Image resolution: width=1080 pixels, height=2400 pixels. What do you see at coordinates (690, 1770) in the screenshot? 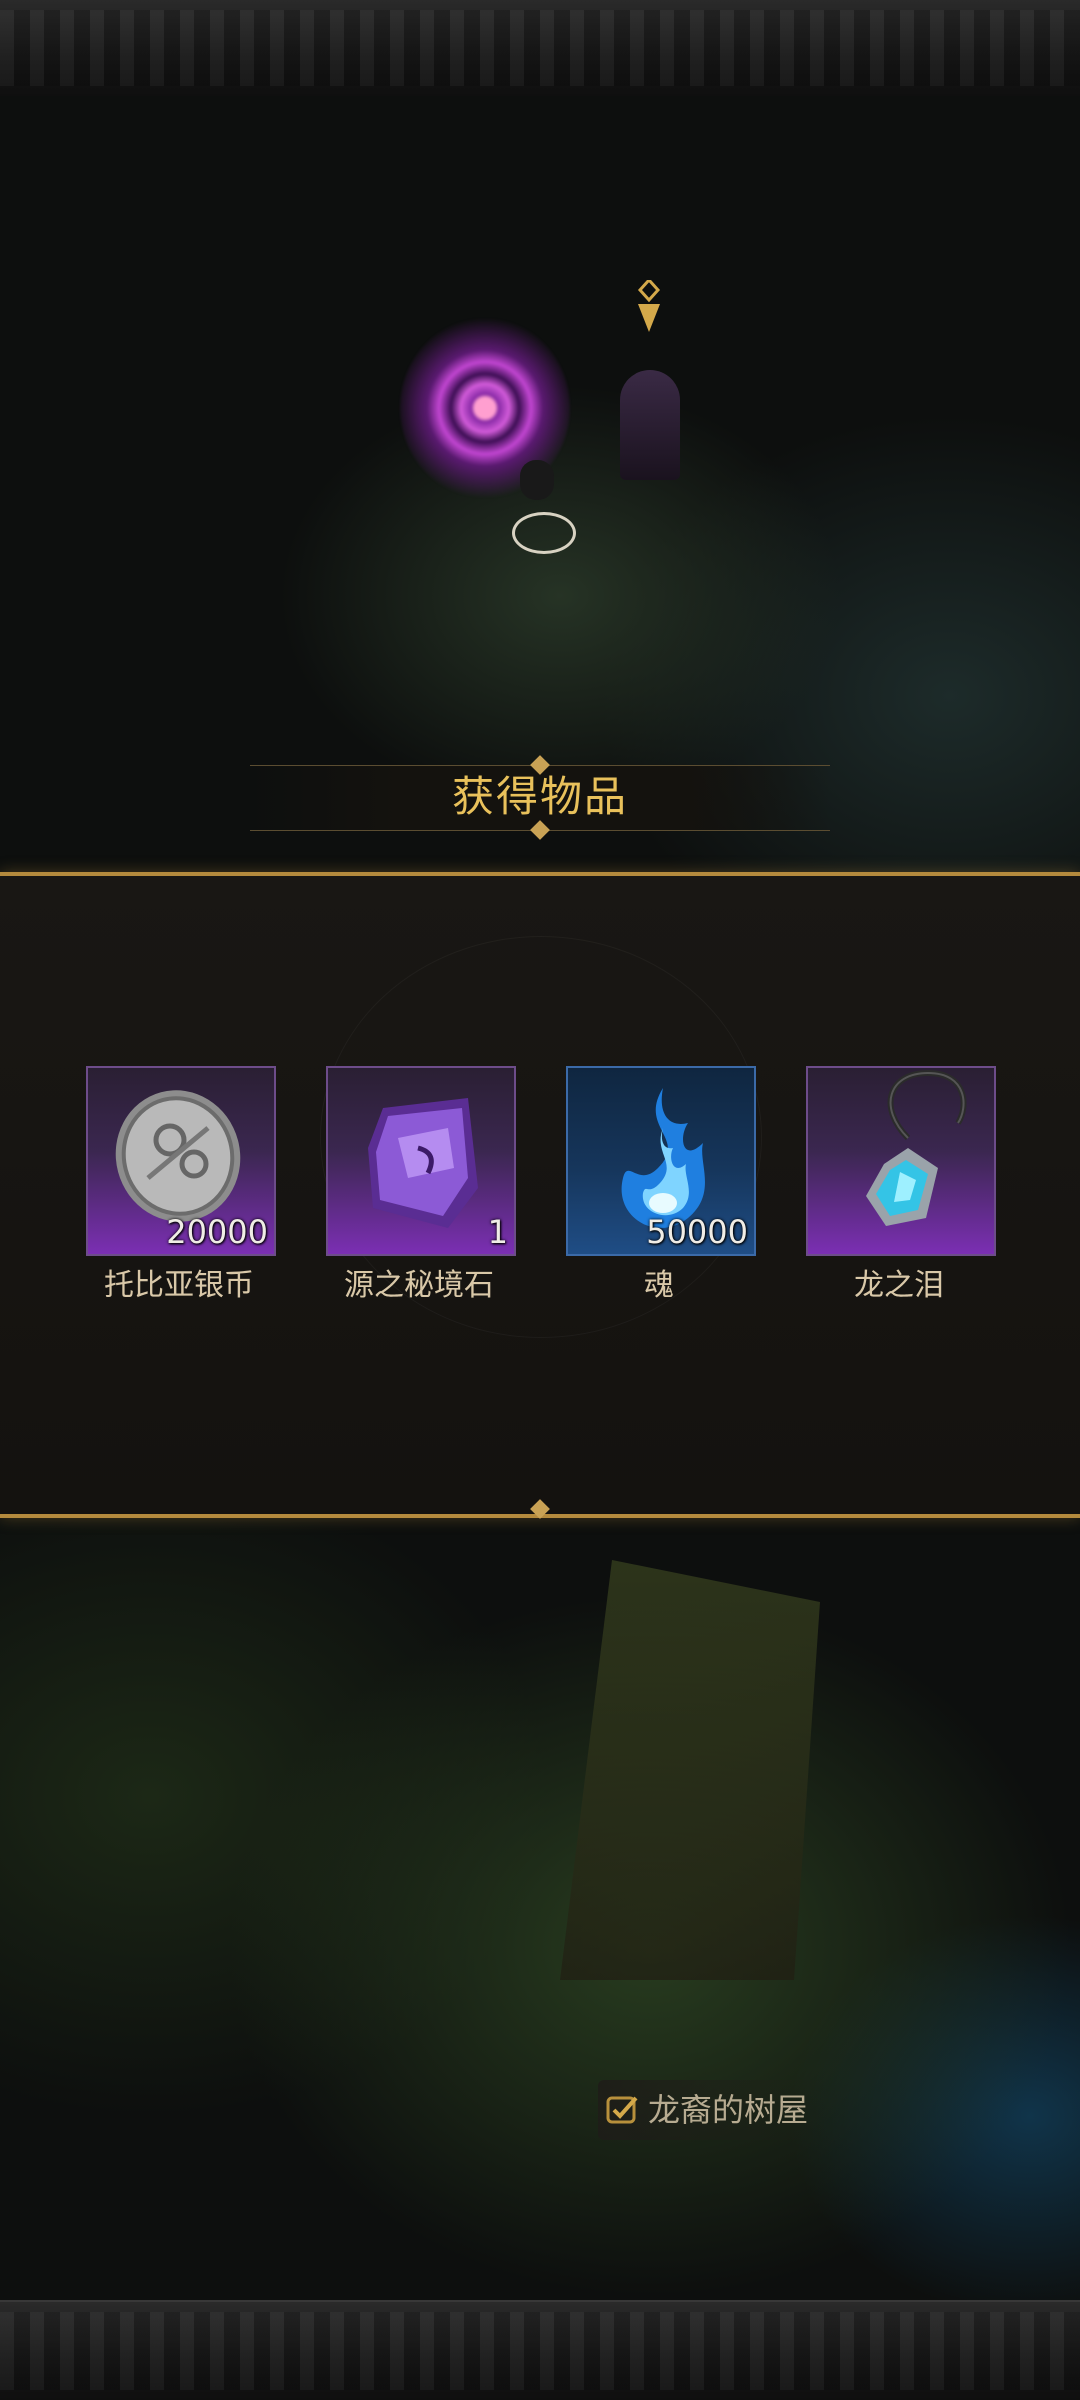
I see `treehouse-building` at bounding box center [690, 1770].